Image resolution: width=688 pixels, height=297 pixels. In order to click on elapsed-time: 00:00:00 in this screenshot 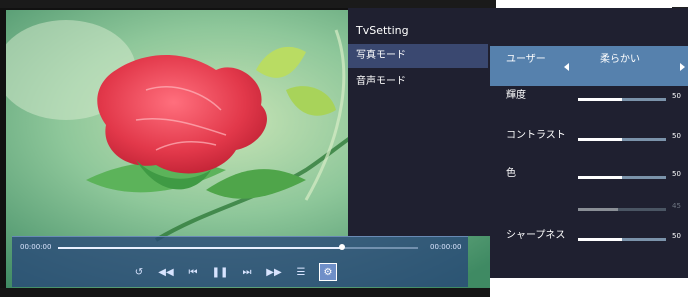, I will do `click(36, 247)`.